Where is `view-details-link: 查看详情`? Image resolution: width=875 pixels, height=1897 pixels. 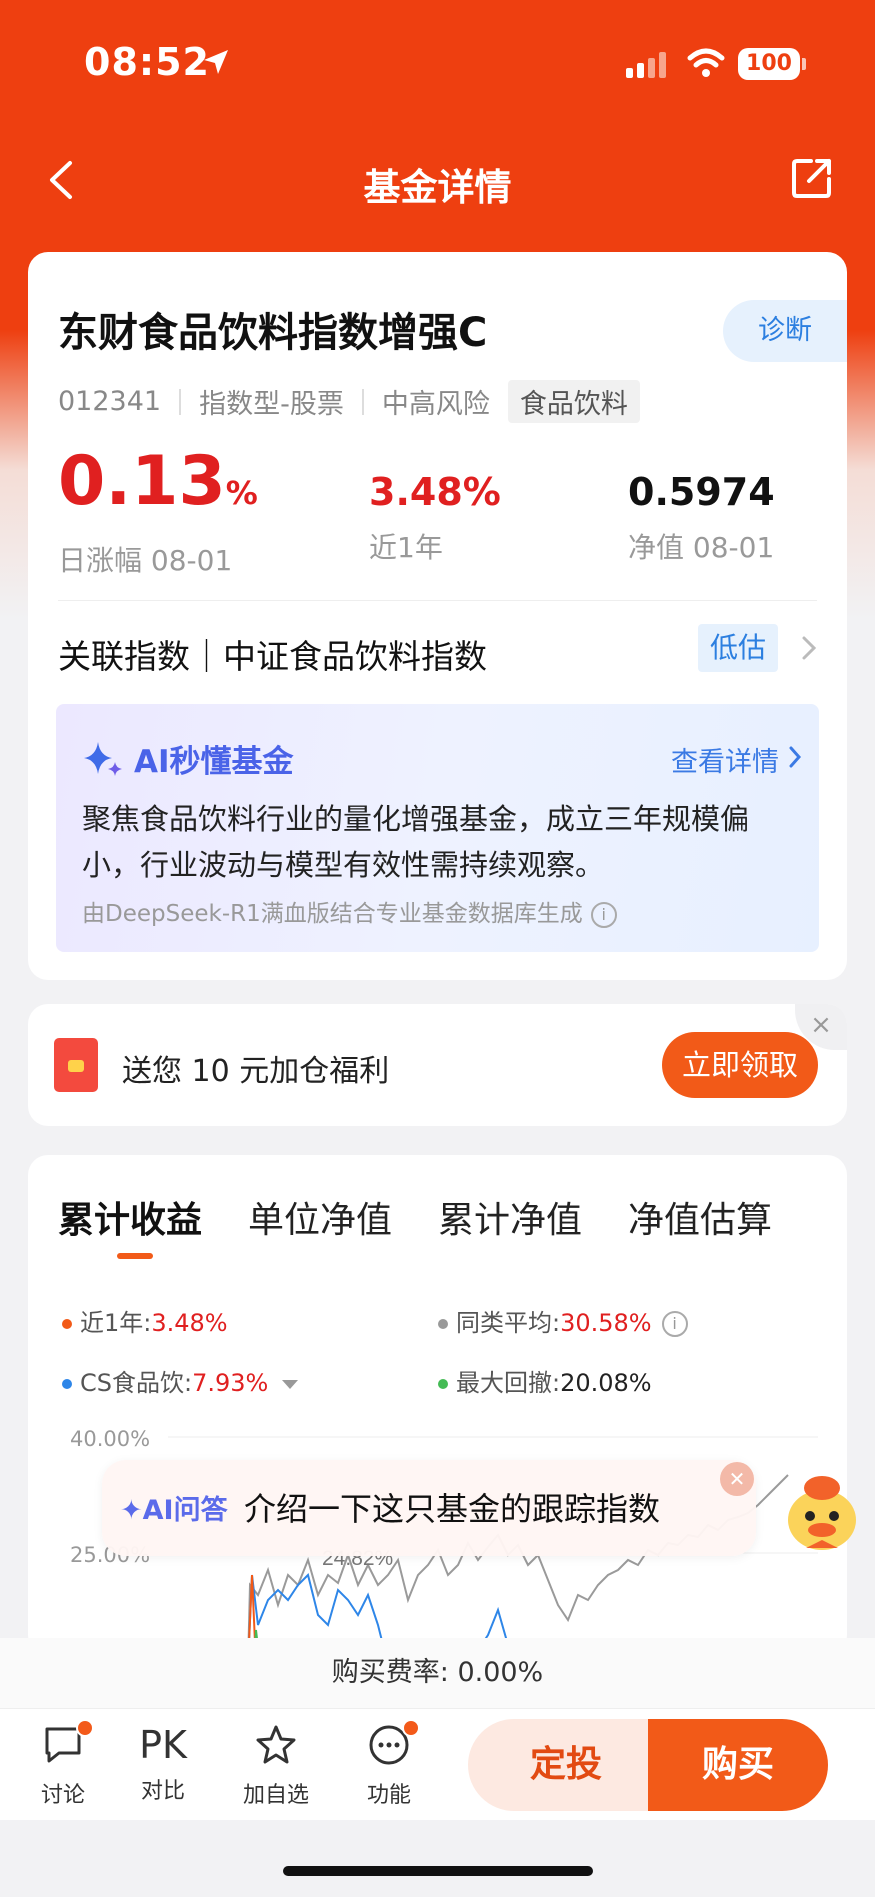 view-details-link: 查看详情 is located at coordinates (725, 759).